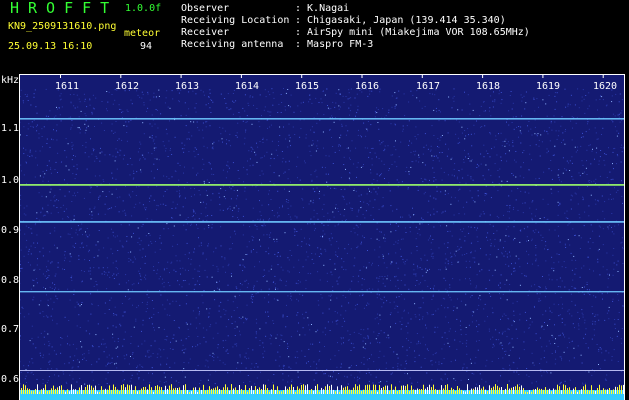  I want to click on observer-value: : K.Nagai, so click(322, 8).